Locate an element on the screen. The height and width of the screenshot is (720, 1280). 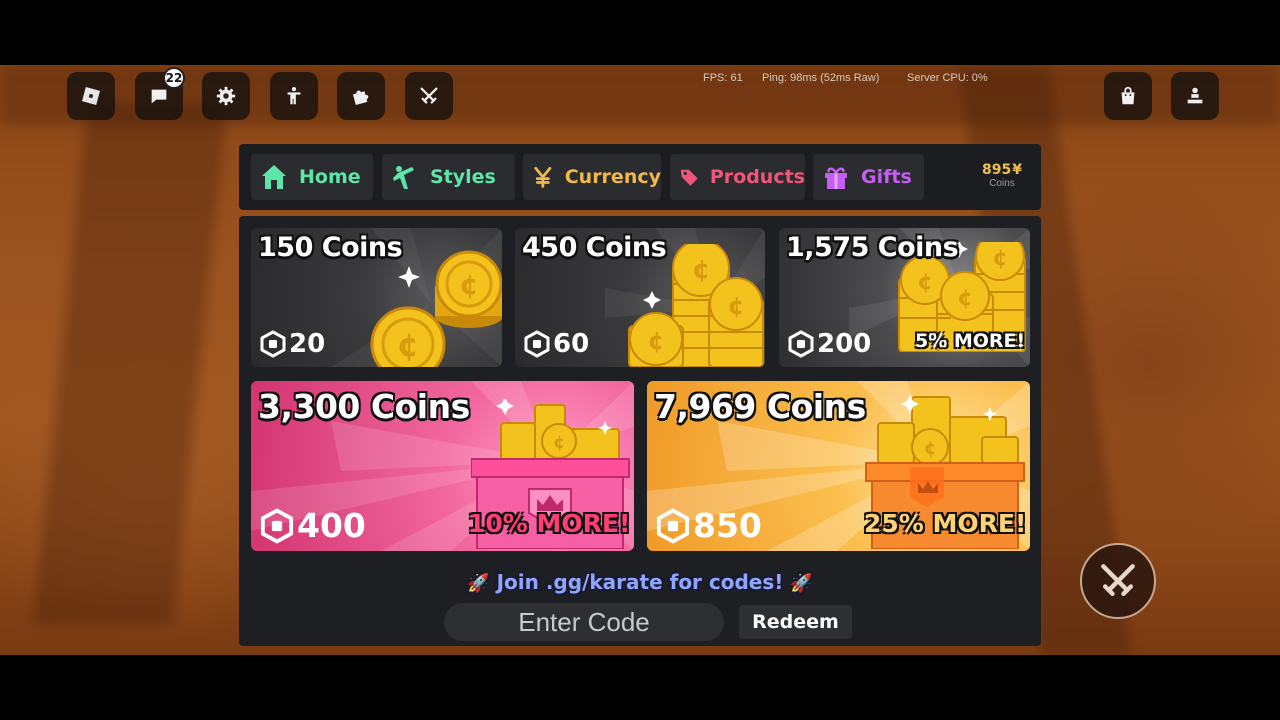
bonus-label: 5% MORE! is located at coordinates (970, 341).